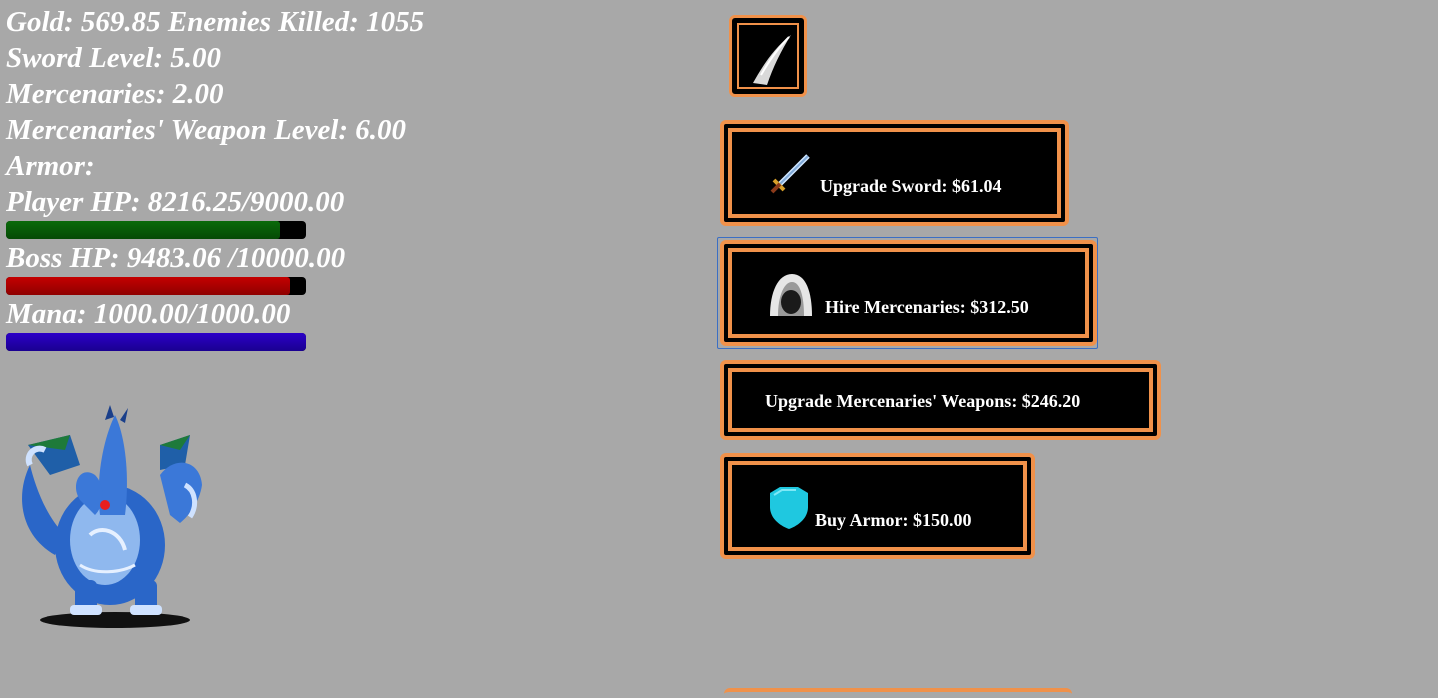 The height and width of the screenshot is (698, 1438). I want to click on hire-mercenaries-label: Hire Mercenaries: $312.50, so click(927, 307).